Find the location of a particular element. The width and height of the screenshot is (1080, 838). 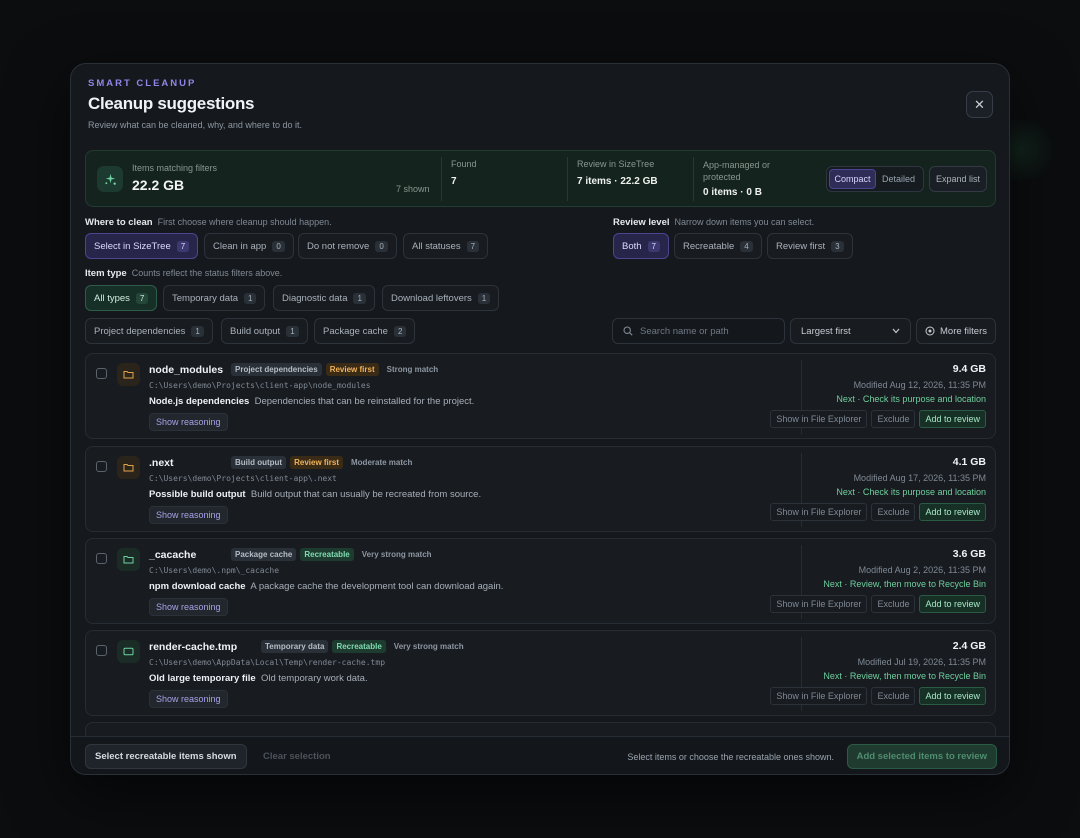

item-name: _cacache is located at coordinates (173, 555).